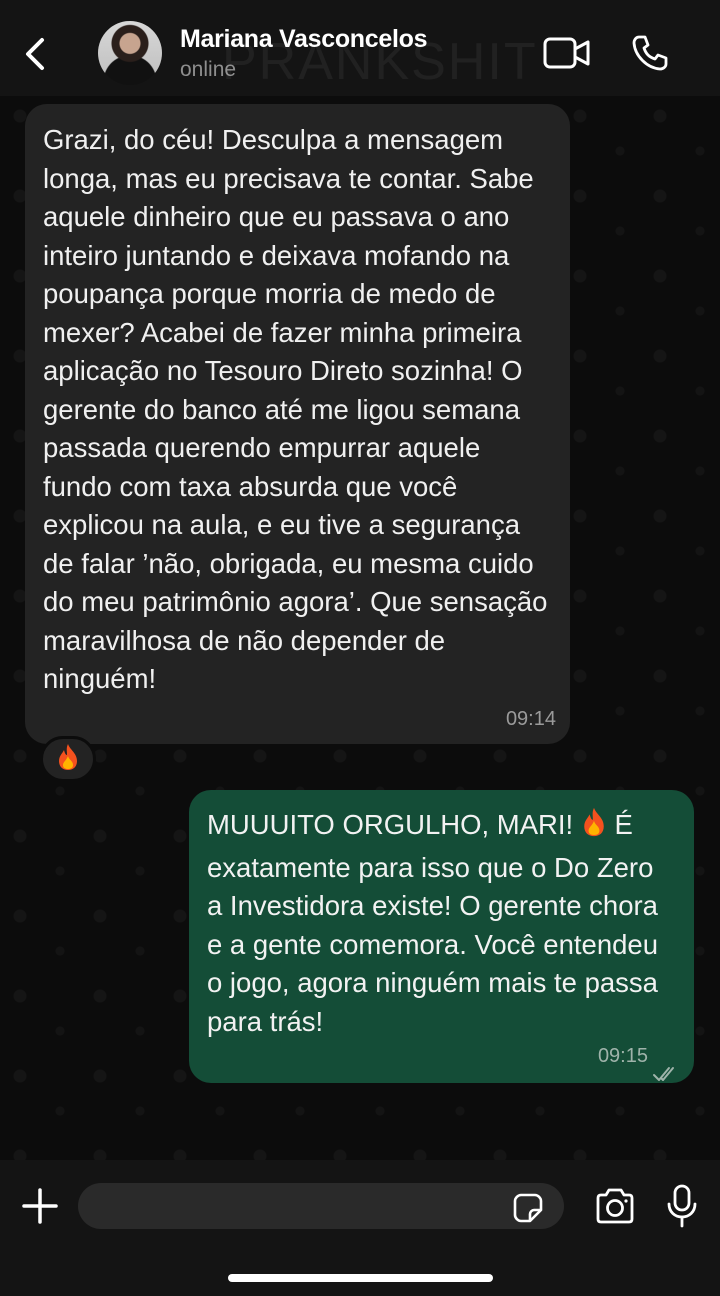 The height and width of the screenshot is (1296, 720). Describe the element at coordinates (528, 1208) in the screenshot. I see `sticker-icon` at that location.